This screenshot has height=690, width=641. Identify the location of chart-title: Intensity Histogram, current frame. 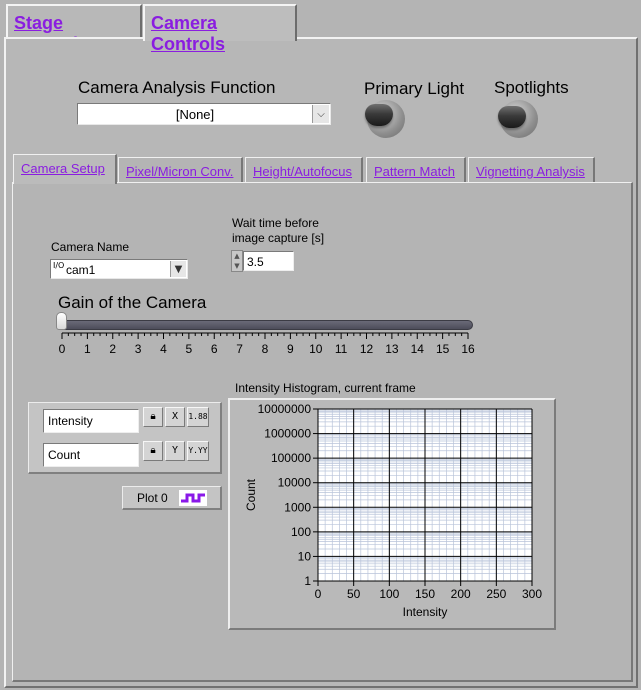
(325, 388).